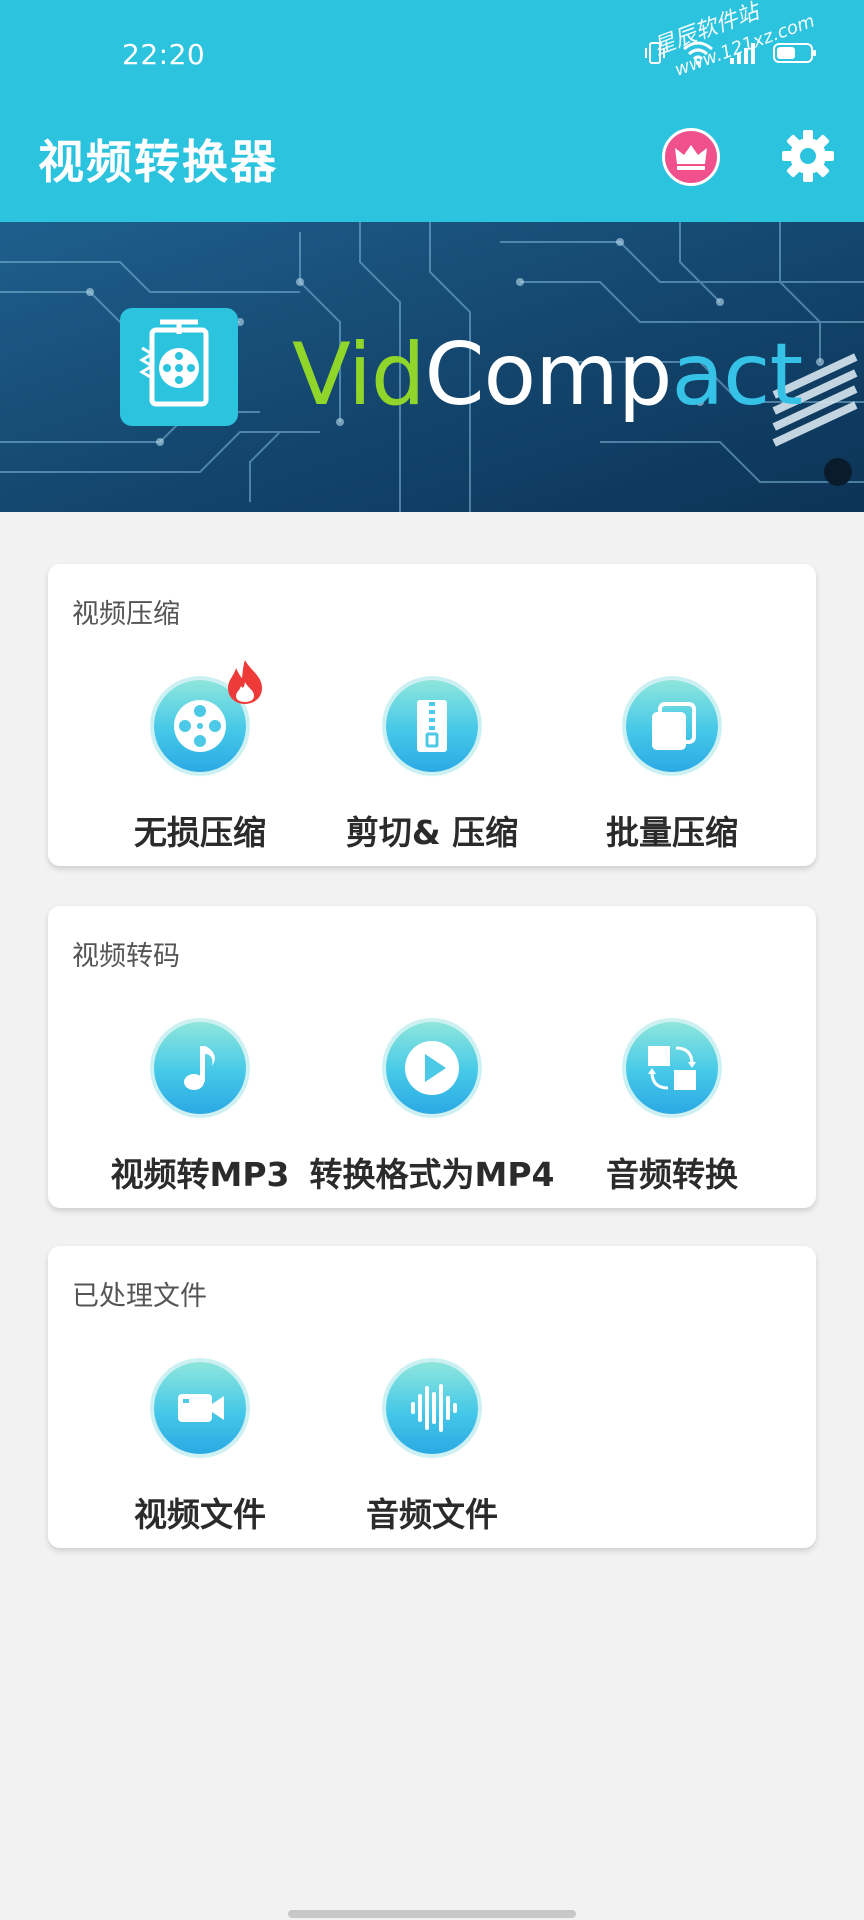 This screenshot has height=1920, width=864. Describe the element at coordinates (432, 1514) in the screenshot. I see `tile-label: 音频文件` at that location.